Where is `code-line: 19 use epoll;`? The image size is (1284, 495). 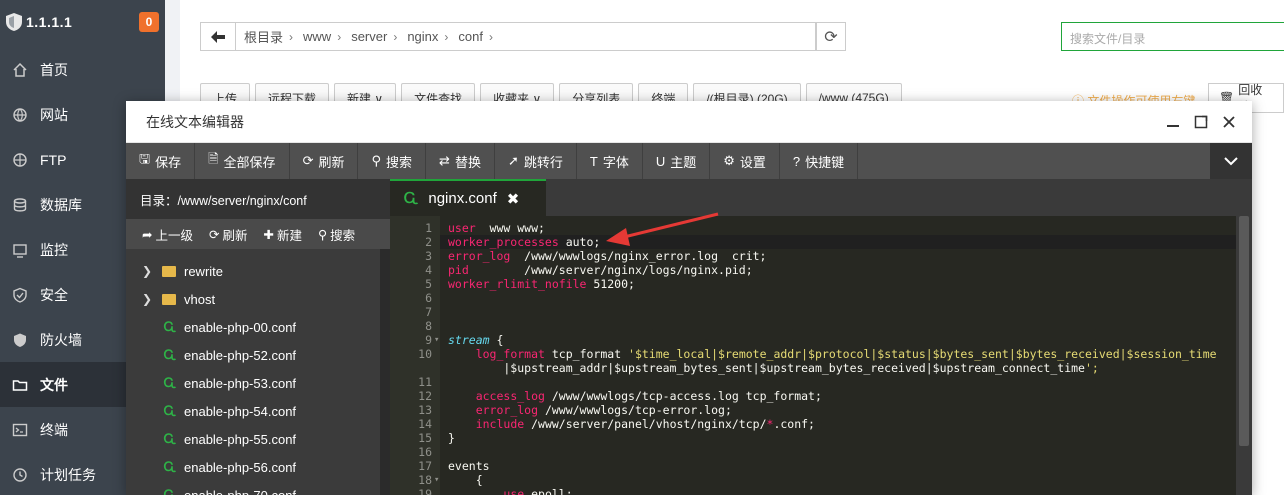
code-line: 19 use epoll; is located at coordinates (813, 491).